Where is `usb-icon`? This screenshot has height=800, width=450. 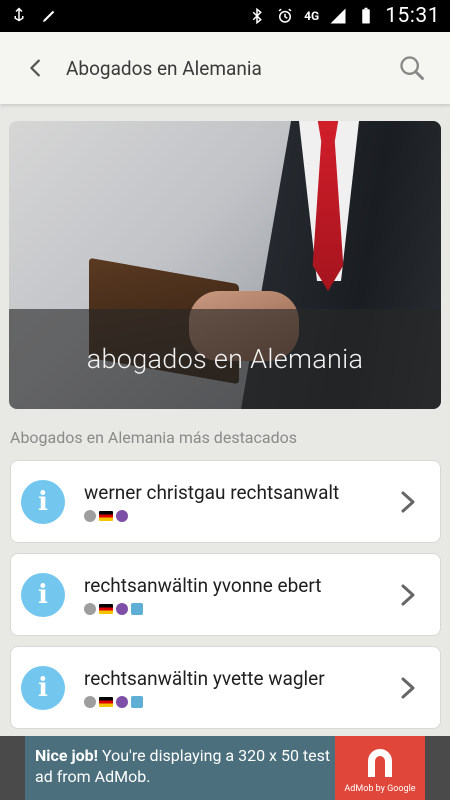 usb-icon is located at coordinates (19, 14).